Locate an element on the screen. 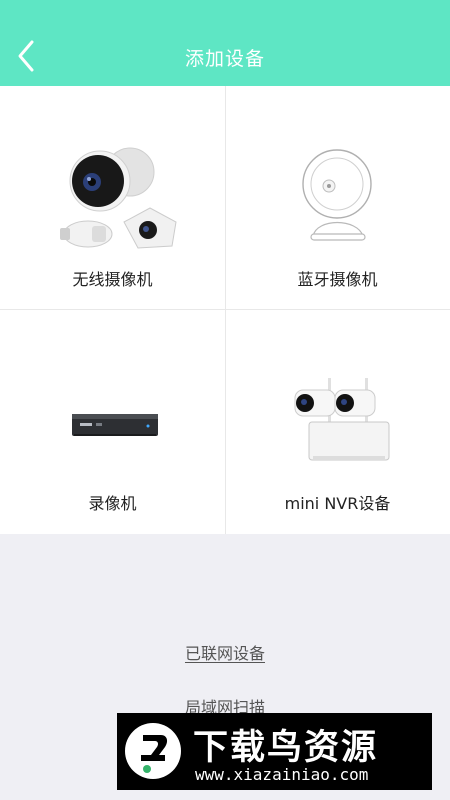  watermark-title: 下载鸟资源 is located at coordinates (286, 748).